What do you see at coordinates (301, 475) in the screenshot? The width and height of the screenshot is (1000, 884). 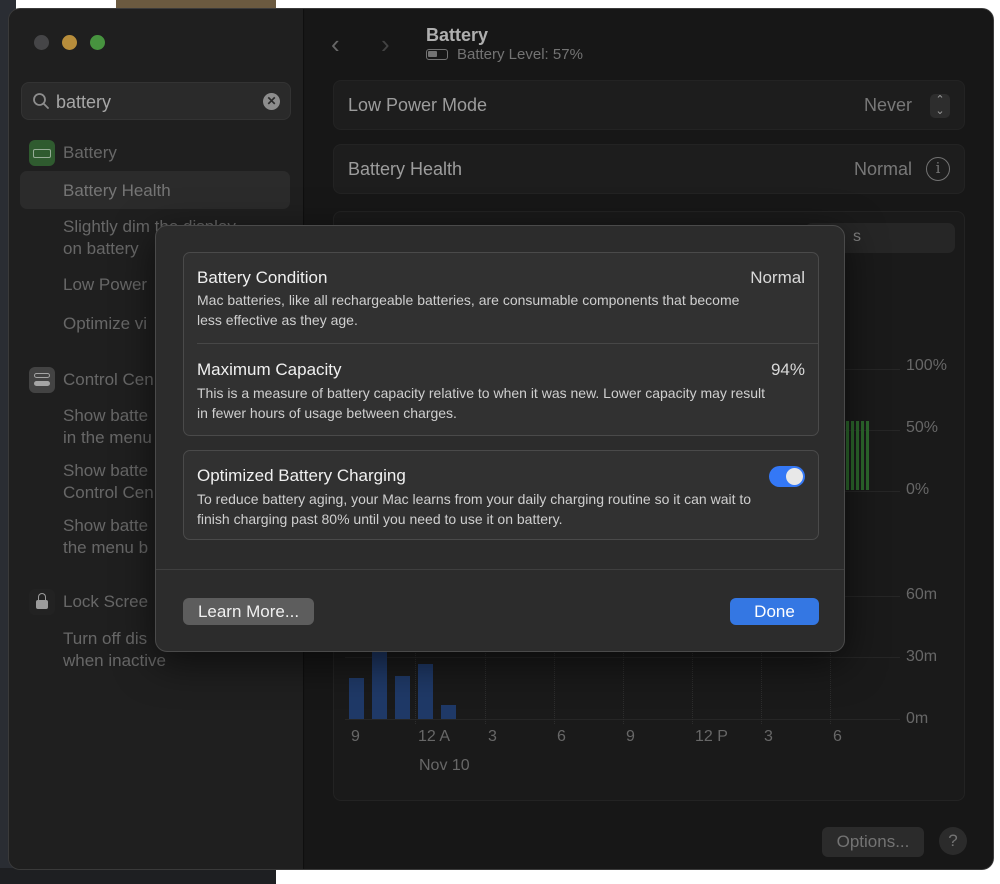 I see `optimized-charging-title: Optimized Battery Charging` at bounding box center [301, 475].